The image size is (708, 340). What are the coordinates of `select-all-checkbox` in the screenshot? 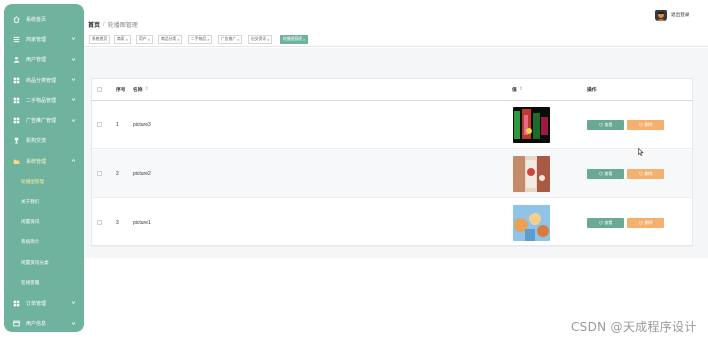 It's located at (99, 89).